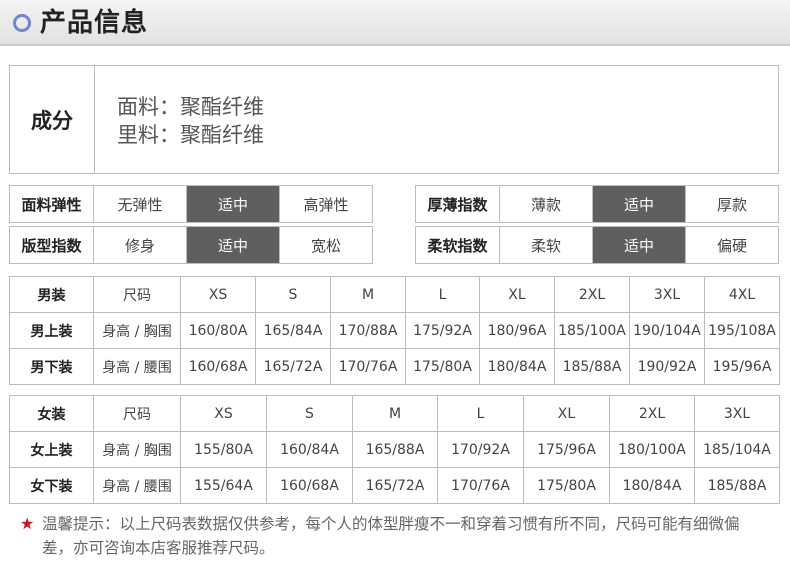 This screenshot has width=790, height=584. What do you see at coordinates (442, 330) in the screenshot?
I see `table-cell: 175/92A` at bounding box center [442, 330].